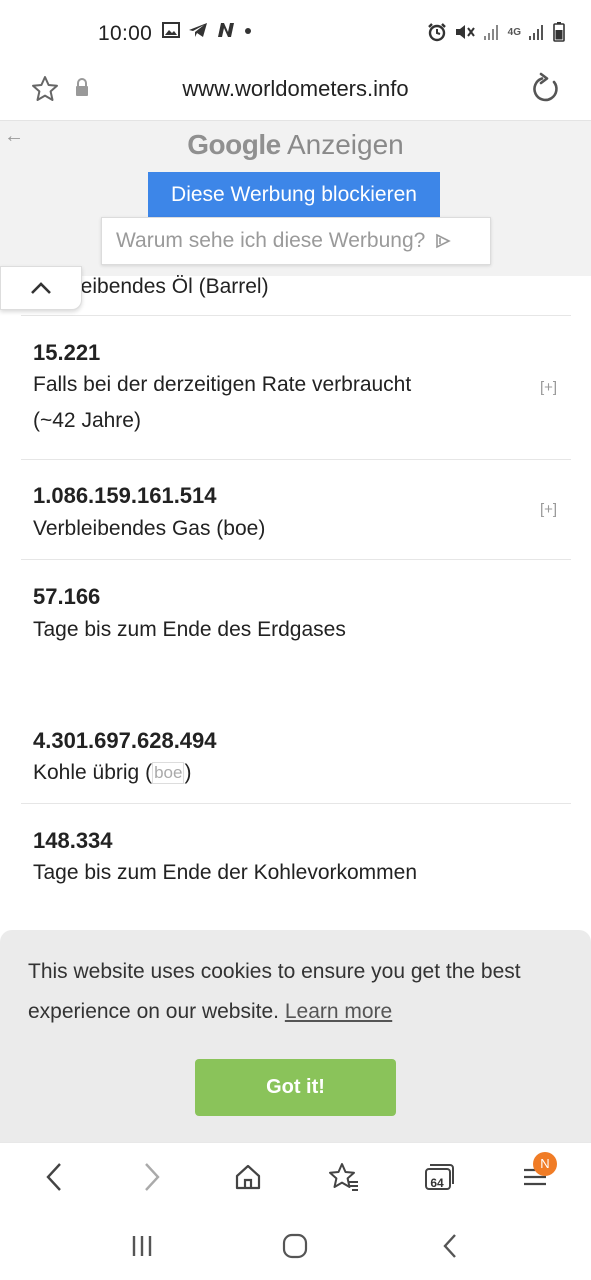  Describe the element at coordinates (545, 1164) in the screenshot. I see `menu-notification-badge: N` at that location.